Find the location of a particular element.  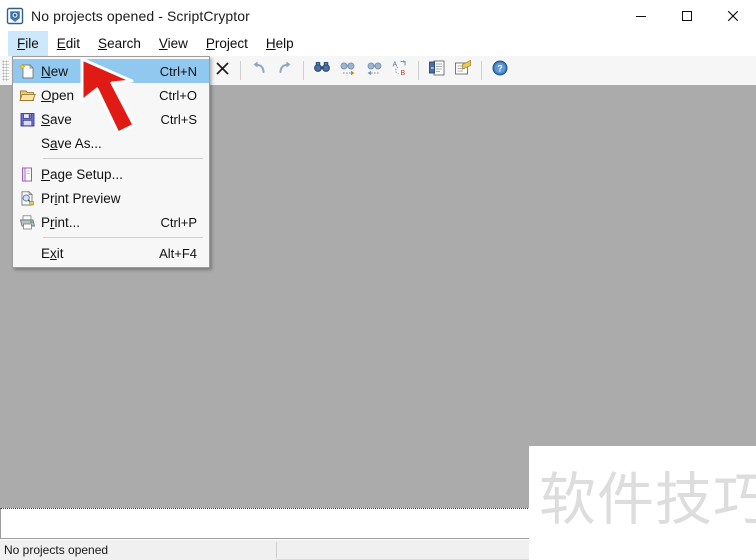

redo-button is located at coordinates (285, 70).